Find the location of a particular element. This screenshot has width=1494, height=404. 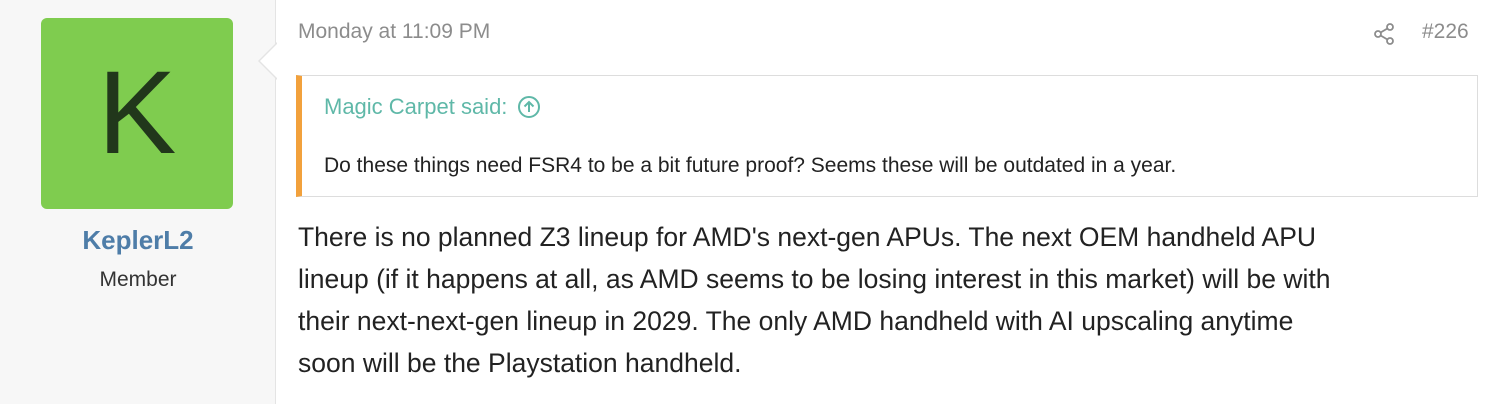

user-title: Member is located at coordinates (138, 279).